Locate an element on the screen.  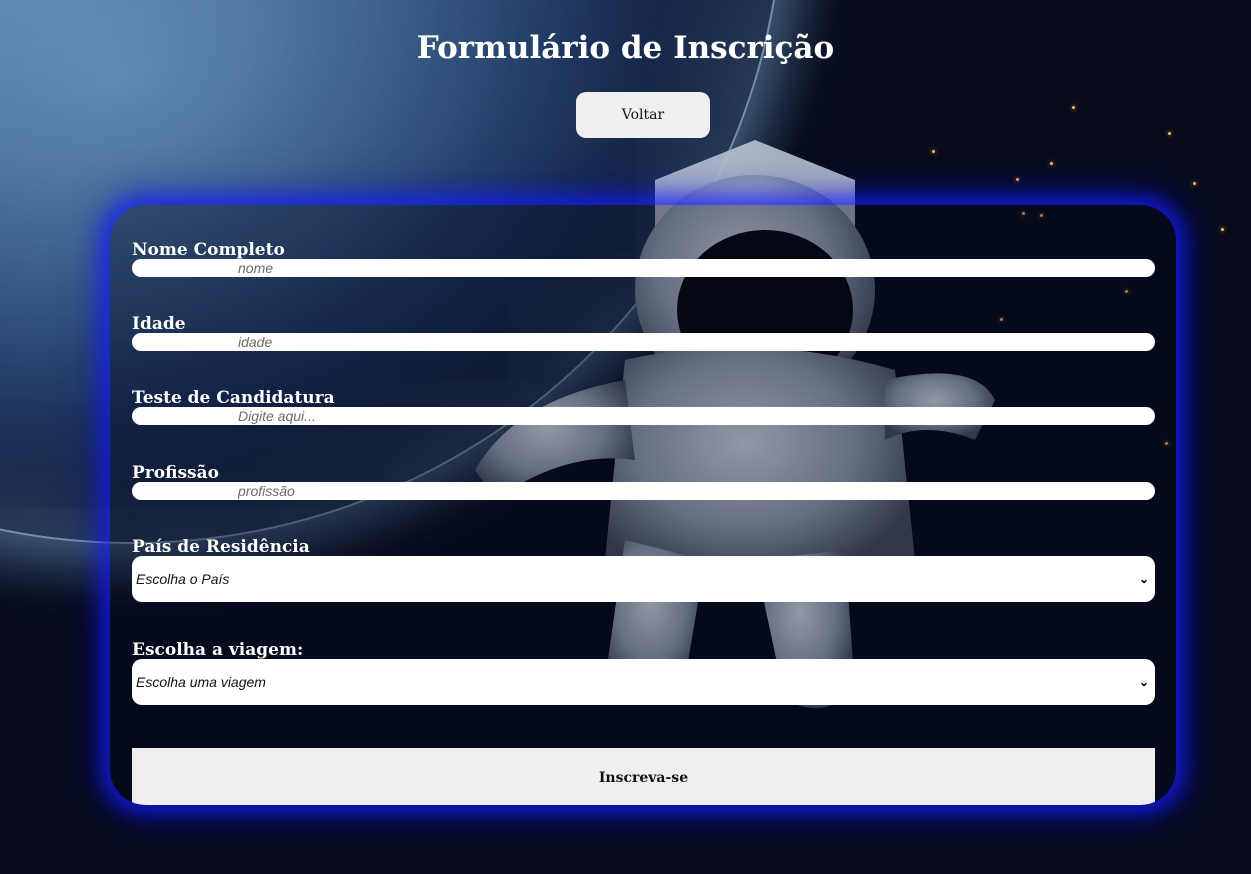
age-input is located at coordinates (643, 342).